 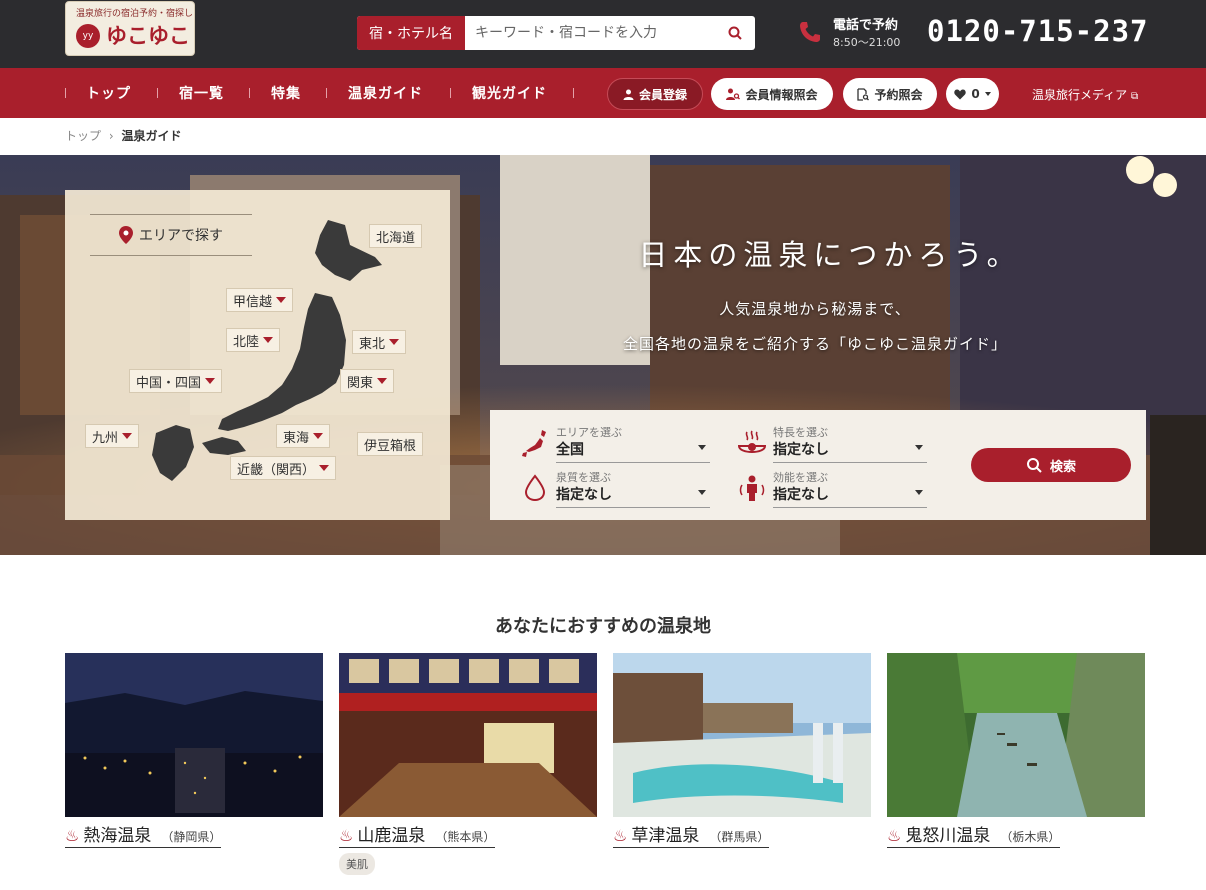 What do you see at coordinates (583, 477) in the screenshot?
I see `spring-quality-label: 泉質を選ぶ` at bounding box center [583, 477].